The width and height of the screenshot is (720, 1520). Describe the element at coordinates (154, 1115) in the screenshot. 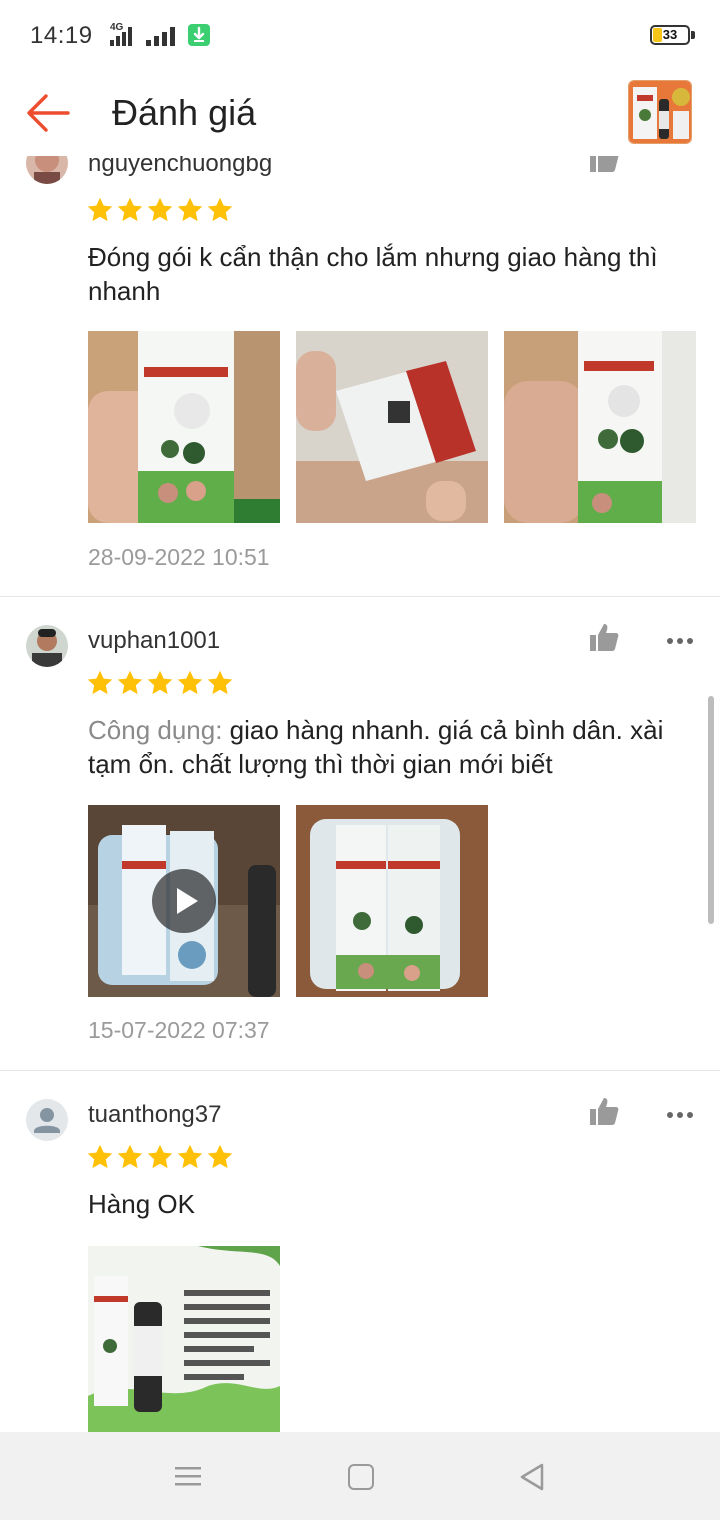

I see `review-username: tuanthong37` at that location.